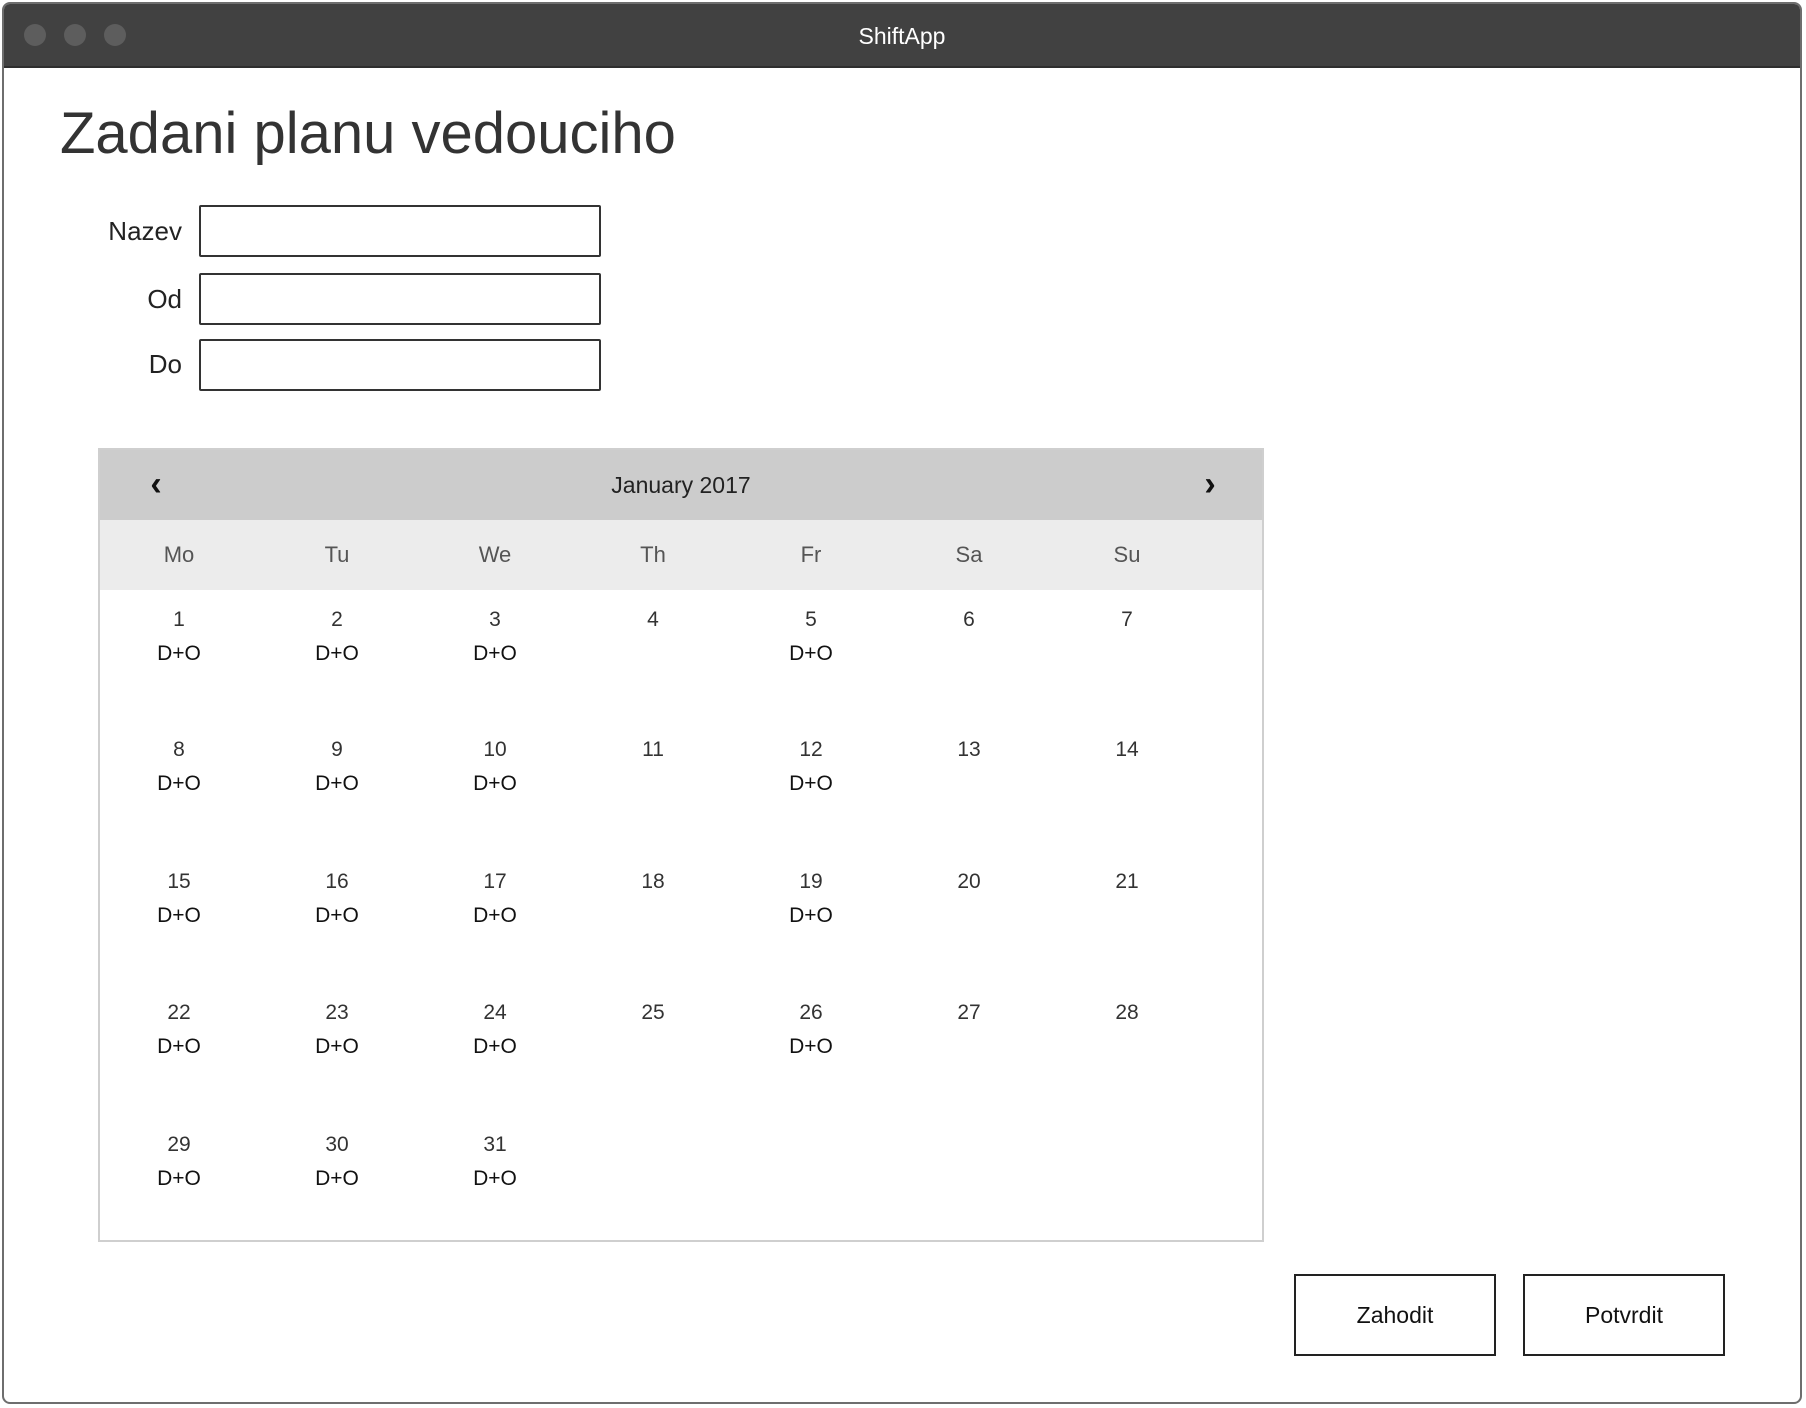 This screenshot has height=1408, width=1806. I want to click on calendar-day-number: 9, so click(337, 749).